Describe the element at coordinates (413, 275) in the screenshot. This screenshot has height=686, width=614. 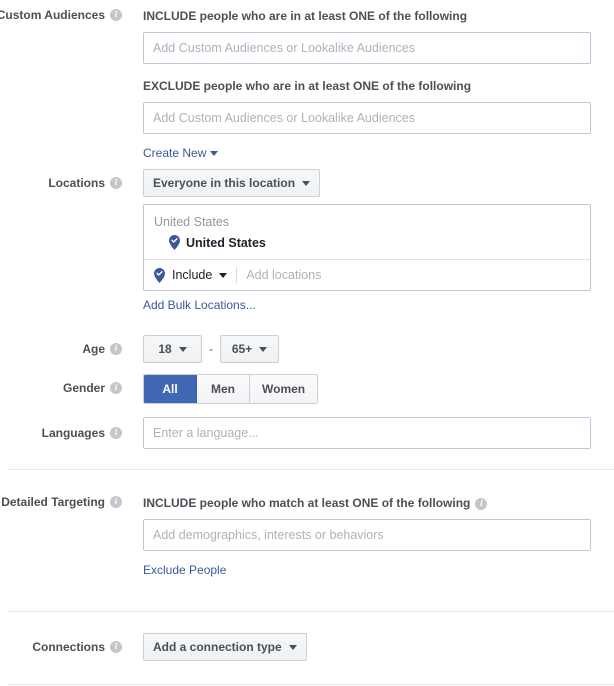
I see `add-locations-input: Add locations` at that location.